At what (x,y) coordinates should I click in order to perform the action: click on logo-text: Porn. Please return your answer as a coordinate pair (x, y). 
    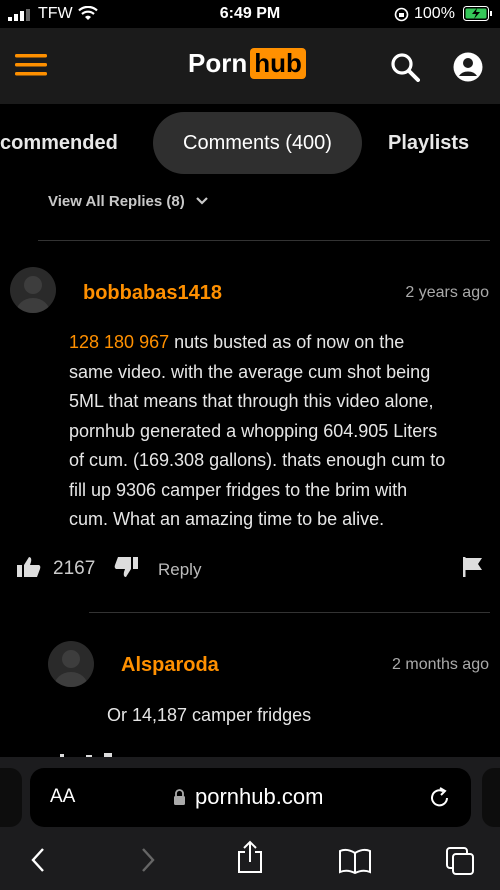
    Looking at the image, I should click on (218, 63).